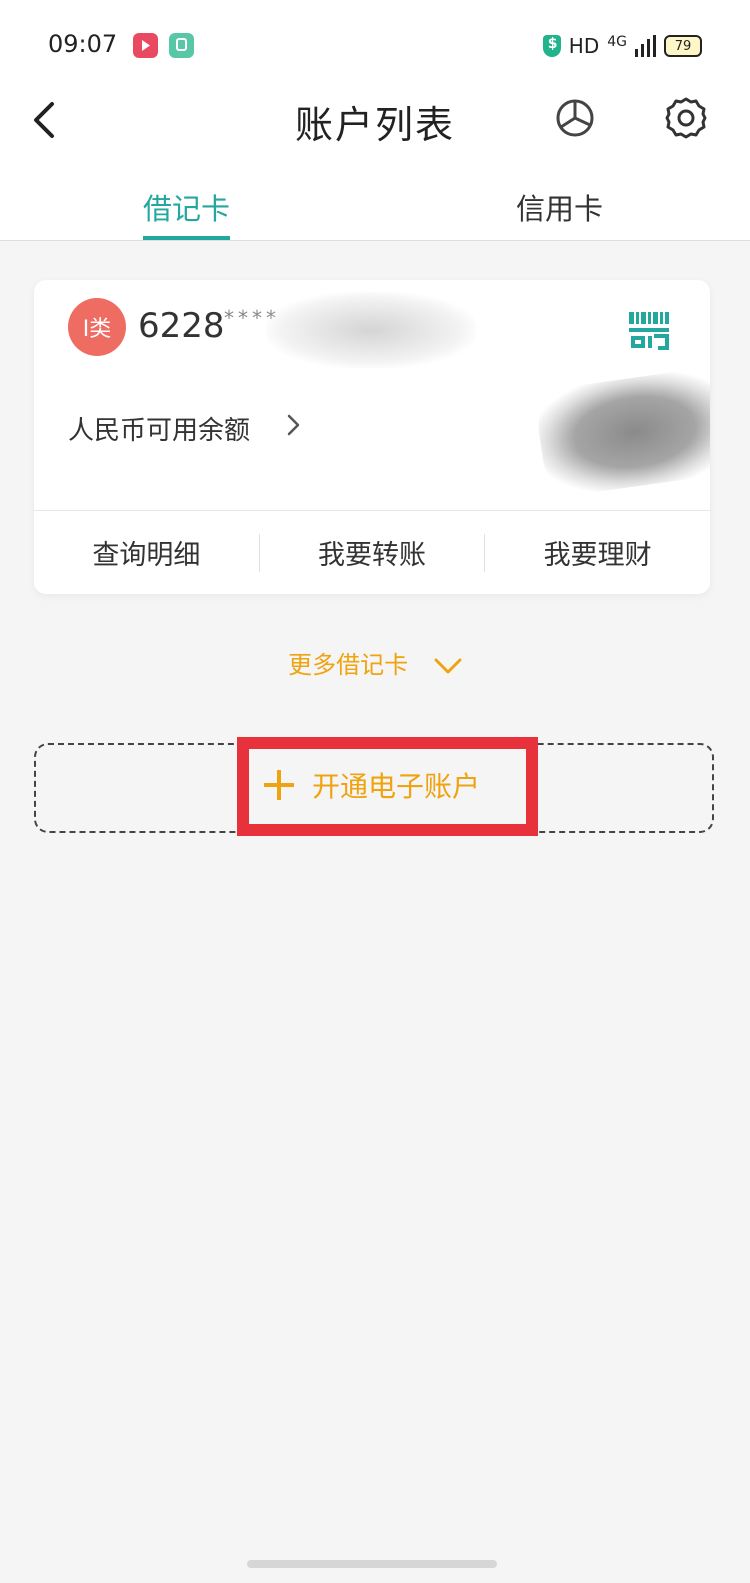 This screenshot has width=750, height=1583. What do you see at coordinates (372, 1564) in the screenshot?
I see `home-indicator` at bounding box center [372, 1564].